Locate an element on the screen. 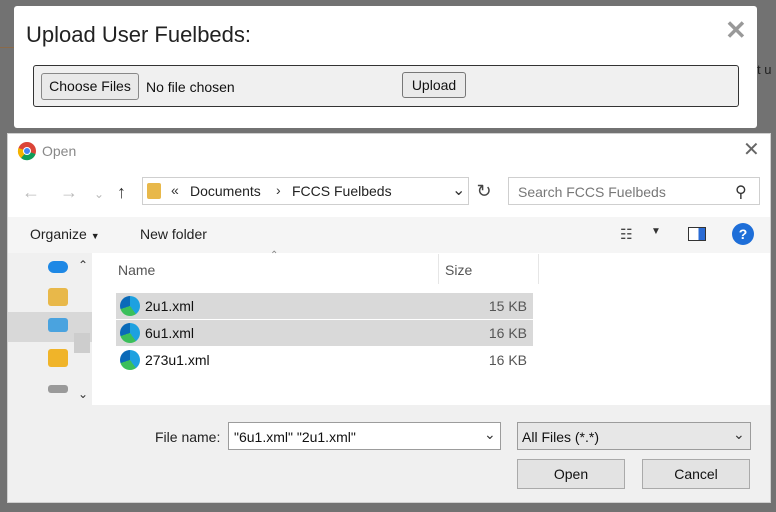 The image size is (776, 512). file-name: 6u1.xml is located at coordinates (170, 333).